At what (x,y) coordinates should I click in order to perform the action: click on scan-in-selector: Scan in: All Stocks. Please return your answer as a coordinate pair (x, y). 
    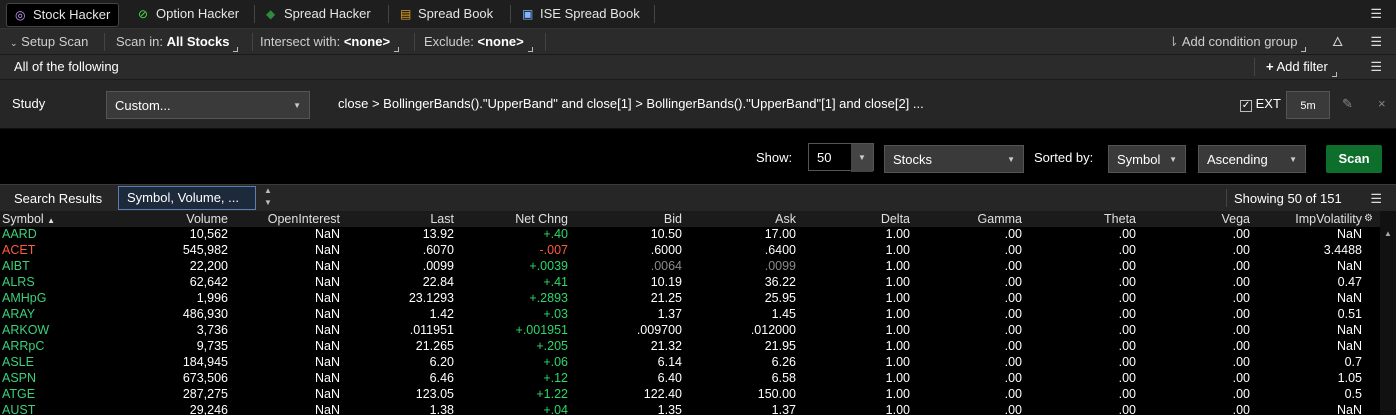
    Looking at the image, I should click on (177, 41).